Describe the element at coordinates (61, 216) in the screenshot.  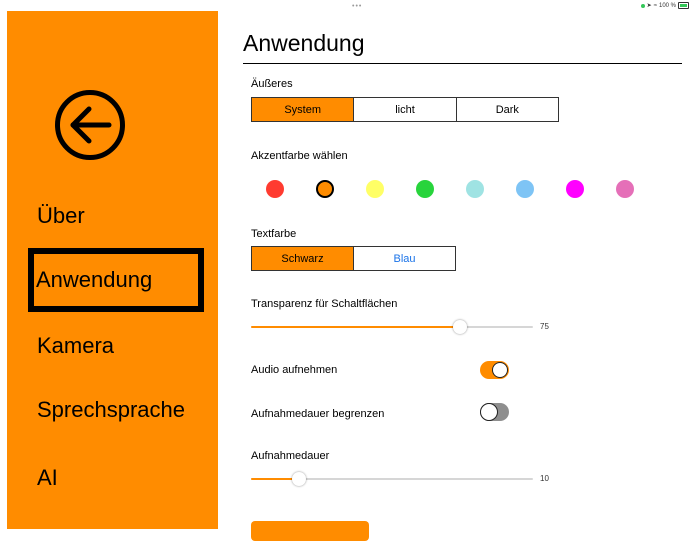
I see `sidebar-item-ueber: Über` at that location.